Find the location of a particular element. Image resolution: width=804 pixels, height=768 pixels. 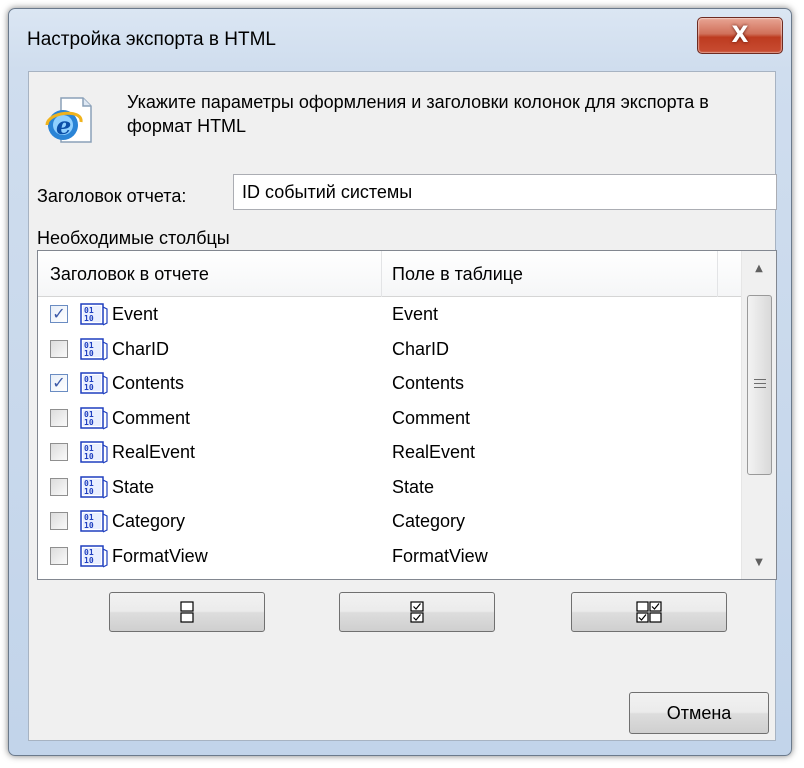

row-caption: Event is located at coordinates (135, 314).